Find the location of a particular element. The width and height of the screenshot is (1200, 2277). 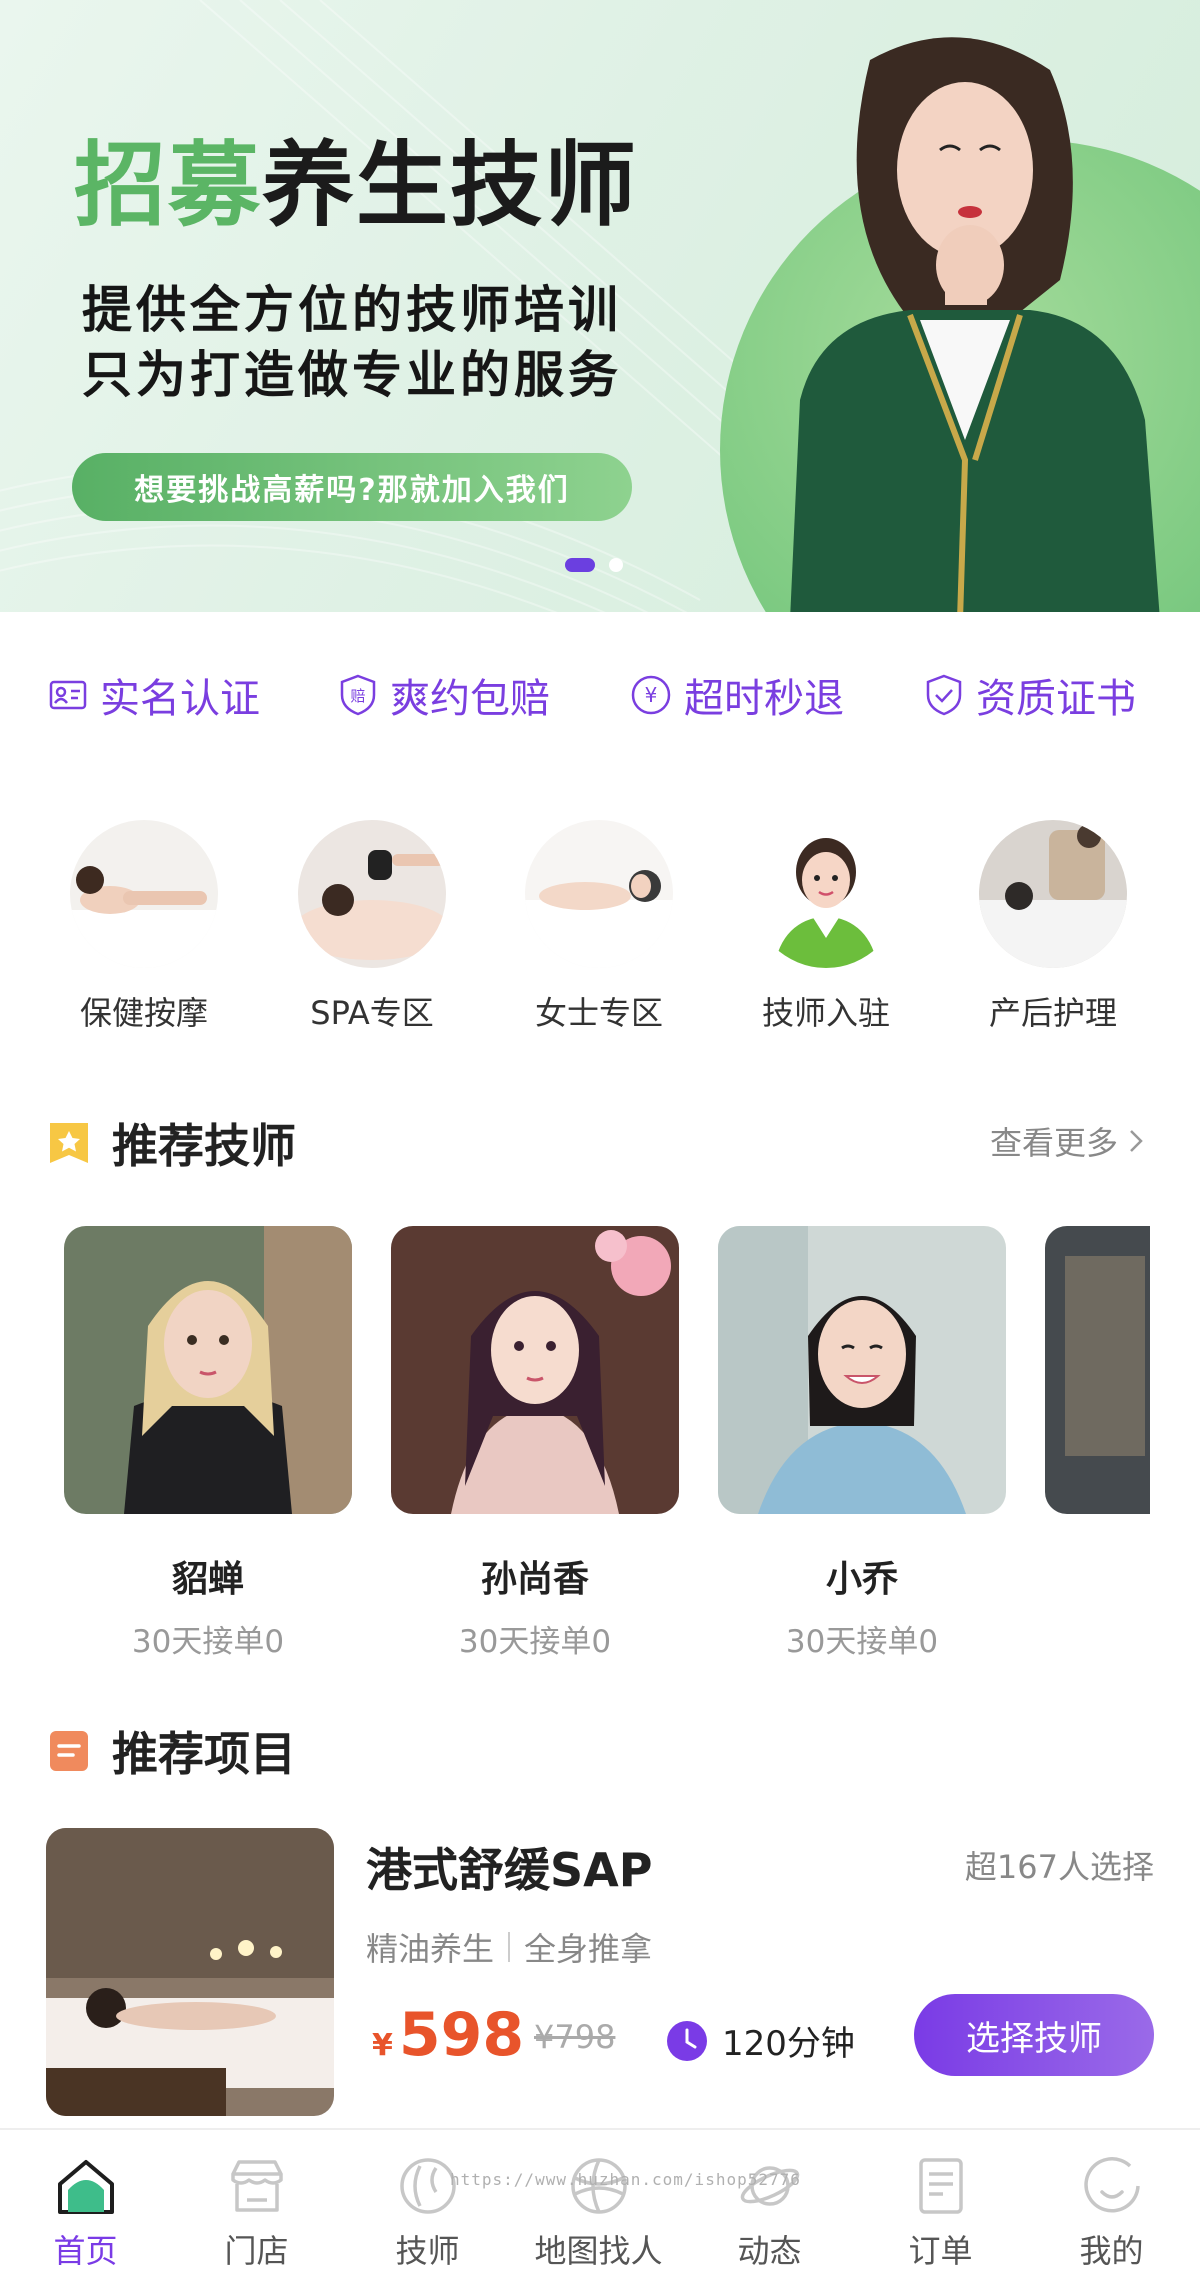

category-health-massage: 保健按摩 is located at coordinates (144, 927).